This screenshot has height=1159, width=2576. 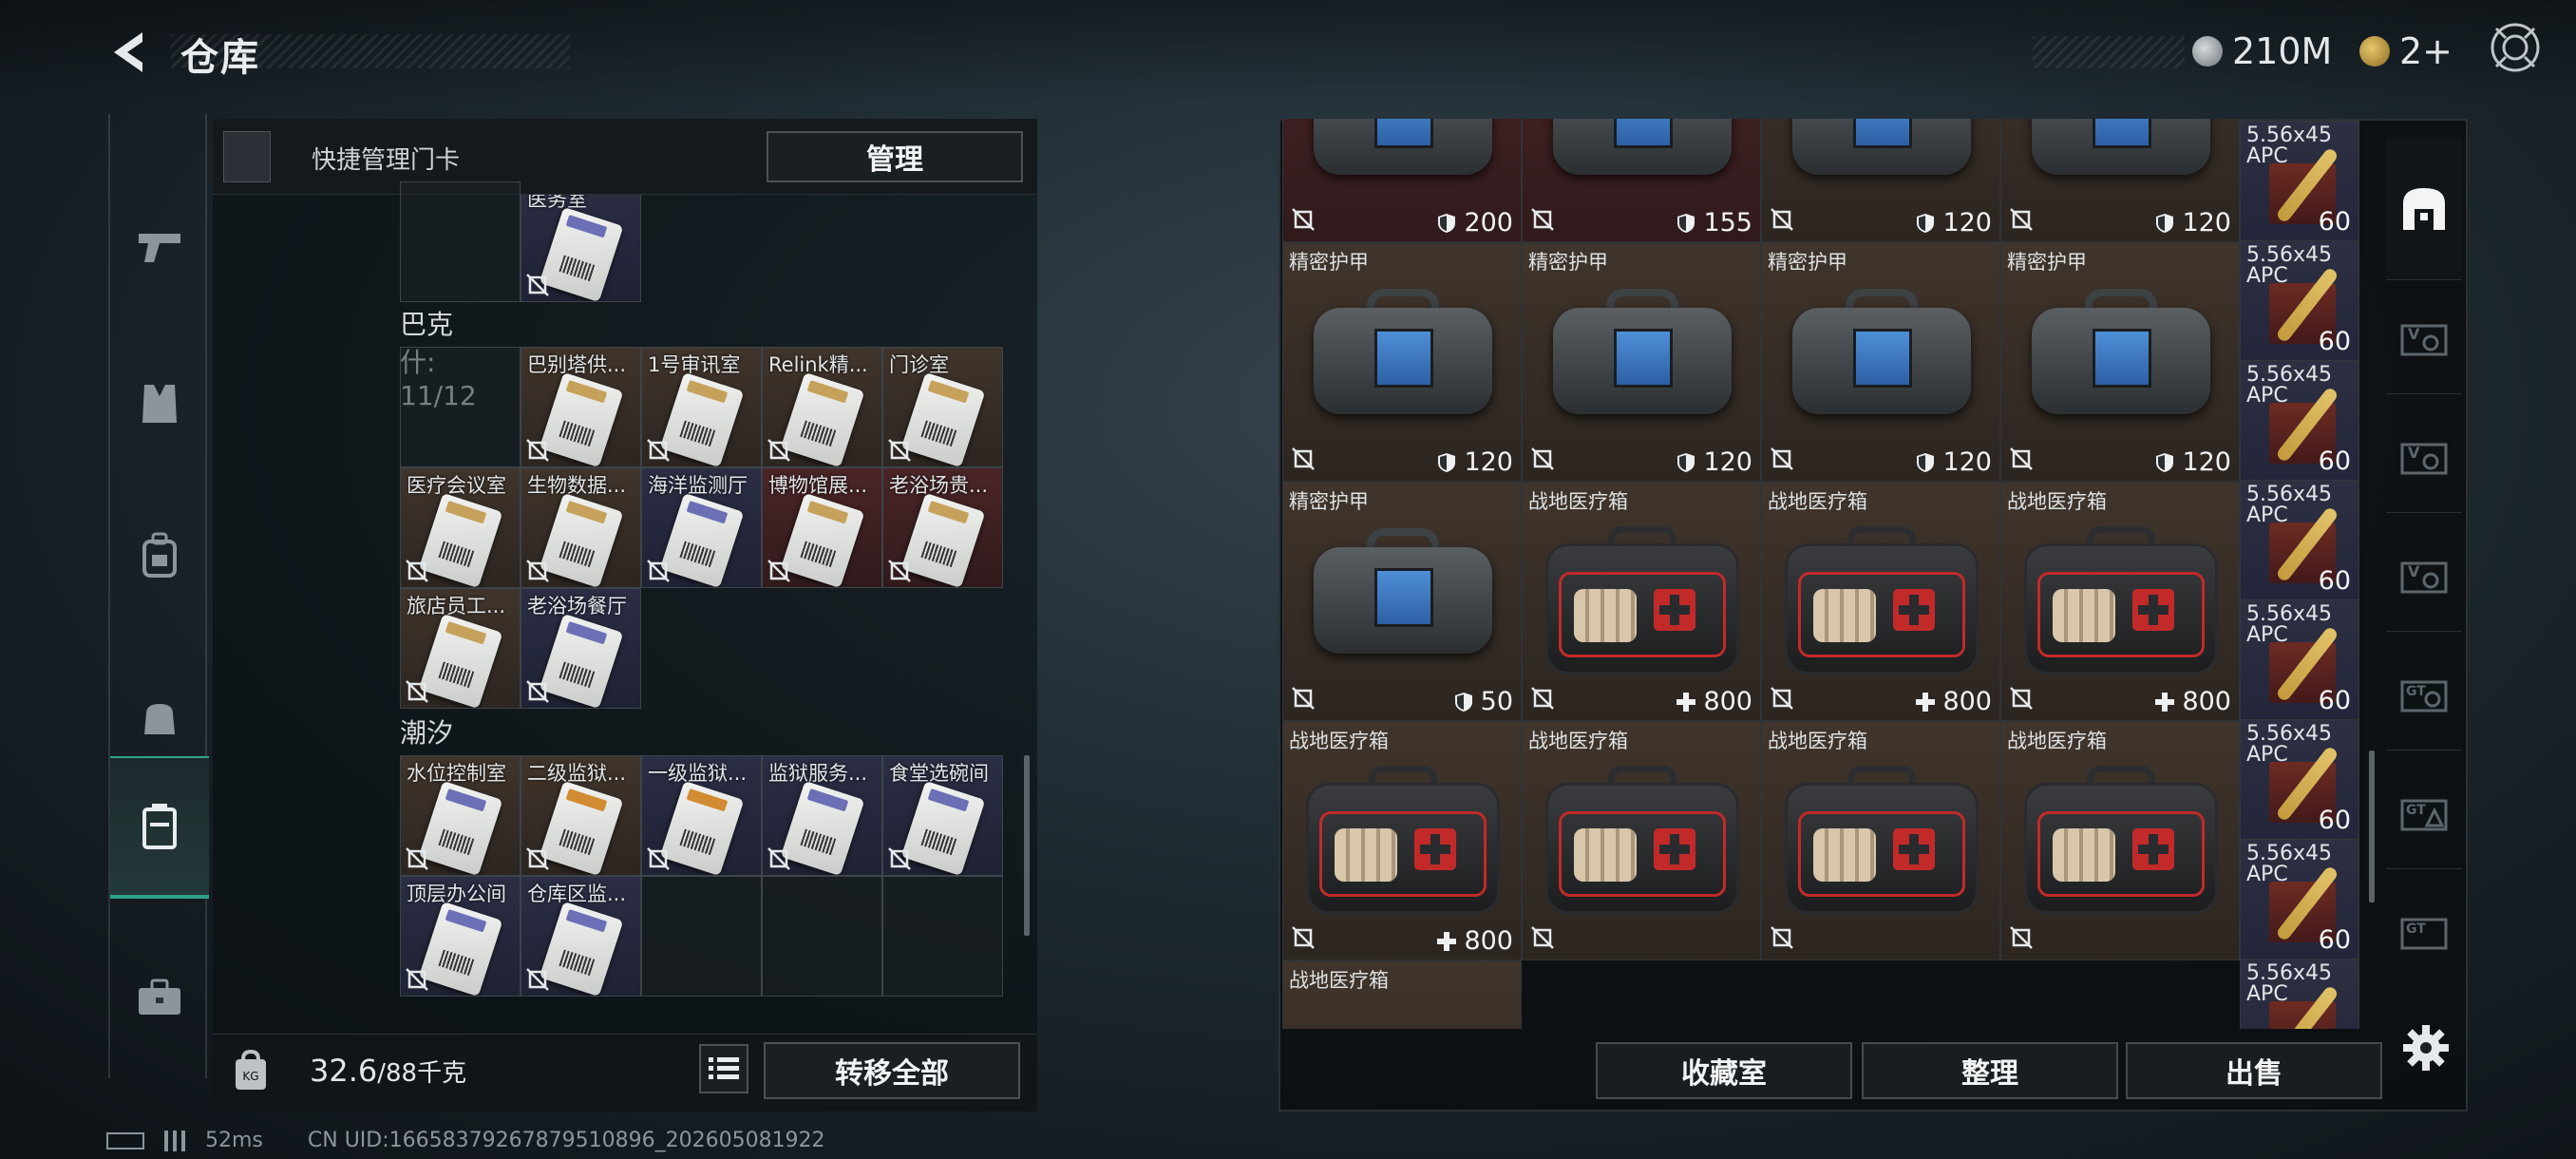 I want to click on keycard-slot: 食堂选碗间, so click(x=942, y=815).